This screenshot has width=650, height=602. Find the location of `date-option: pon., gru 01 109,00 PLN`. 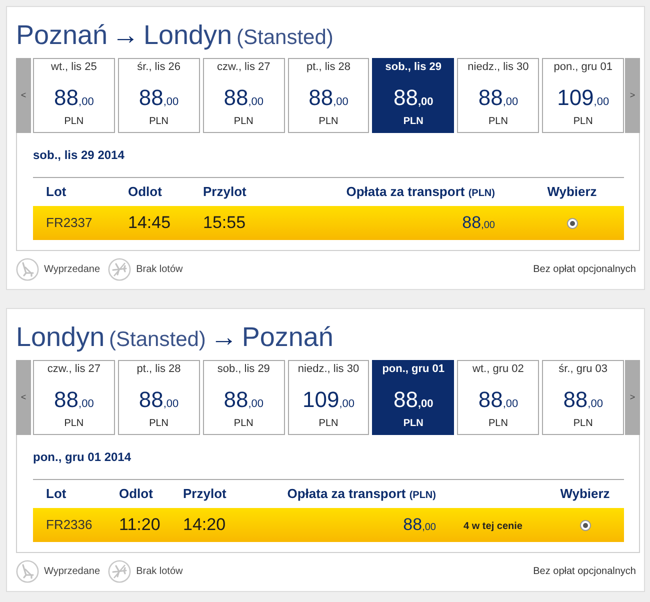

date-option: pon., gru 01 109,00 PLN is located at coordinates (583, 95).